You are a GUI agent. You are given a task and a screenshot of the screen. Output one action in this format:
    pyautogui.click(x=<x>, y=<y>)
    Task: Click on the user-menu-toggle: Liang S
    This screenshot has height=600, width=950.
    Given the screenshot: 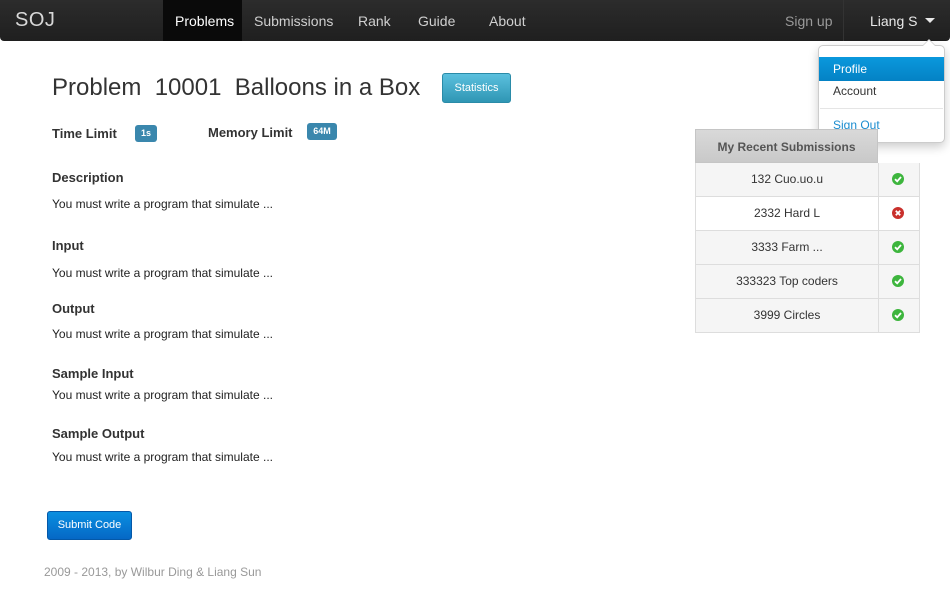 What is the action you would take?
    pyautogui.click(x=901, y=20)
    